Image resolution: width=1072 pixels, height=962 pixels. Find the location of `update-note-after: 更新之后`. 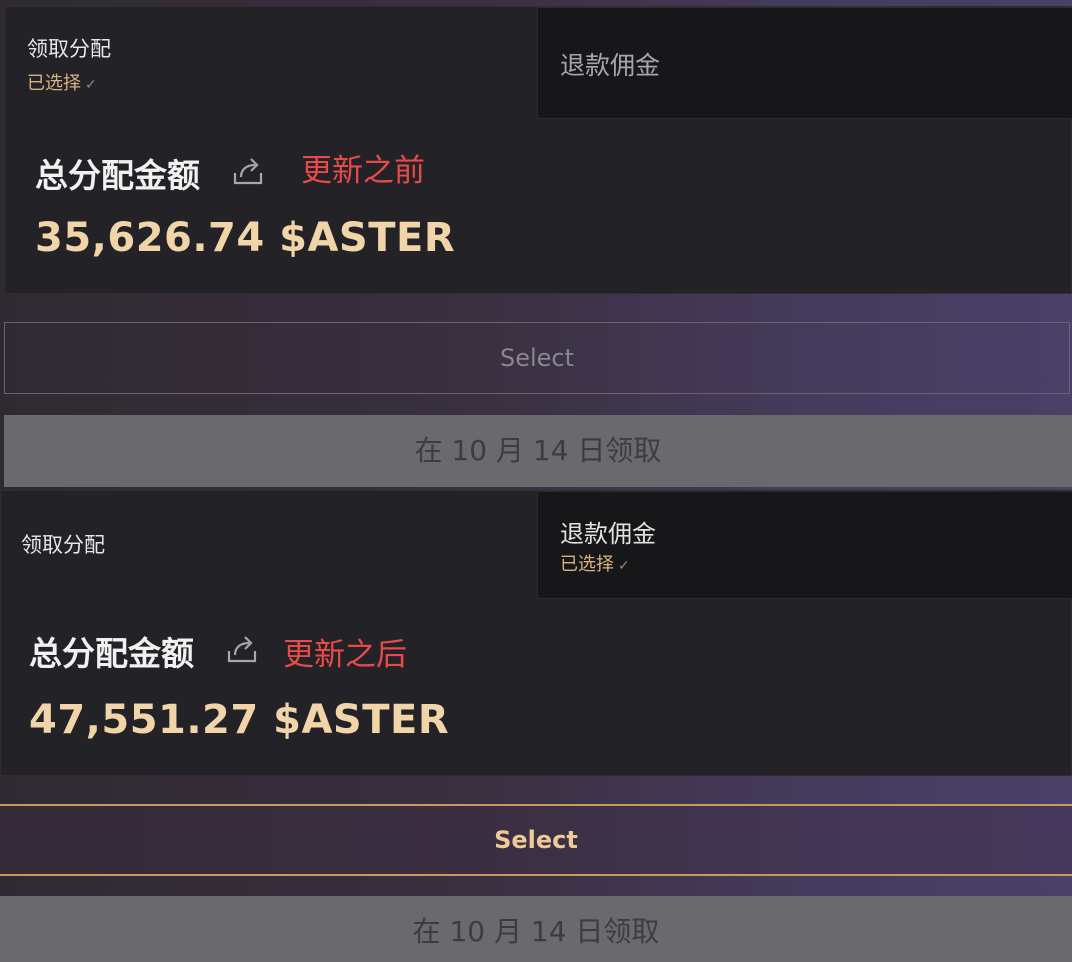

update-note-after: 更新之后 is located at coordinates (345, 655).